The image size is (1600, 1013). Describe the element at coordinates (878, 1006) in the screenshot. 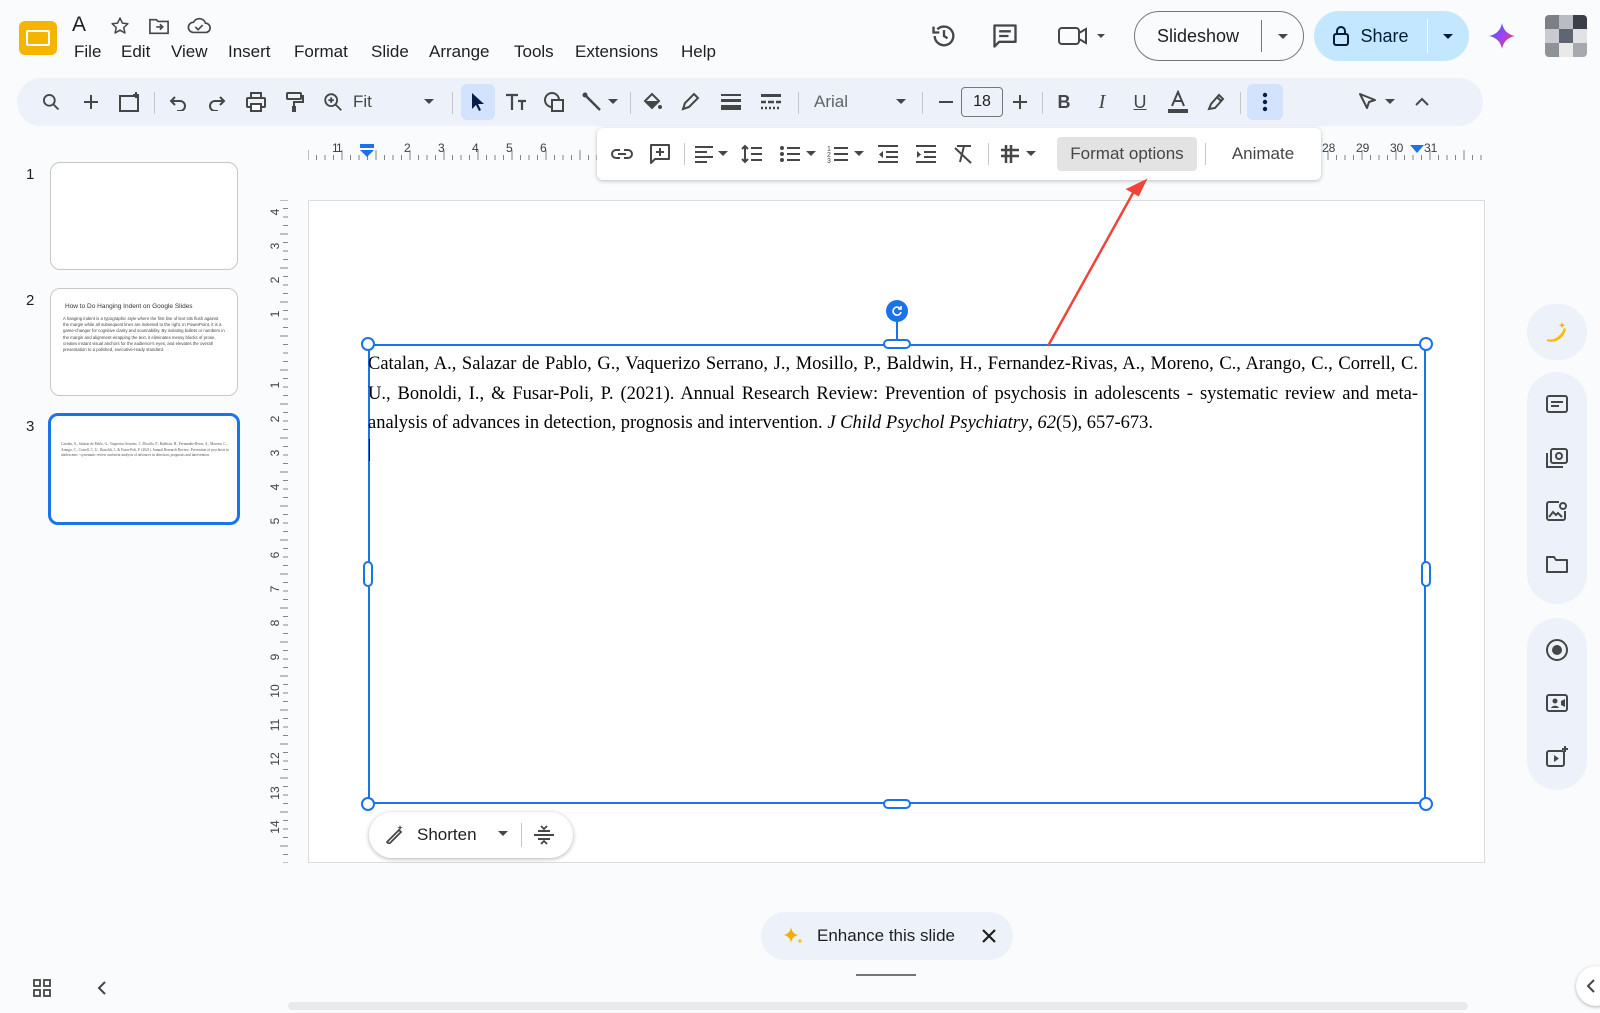

I see `horizontal-scrollbar` at that location.